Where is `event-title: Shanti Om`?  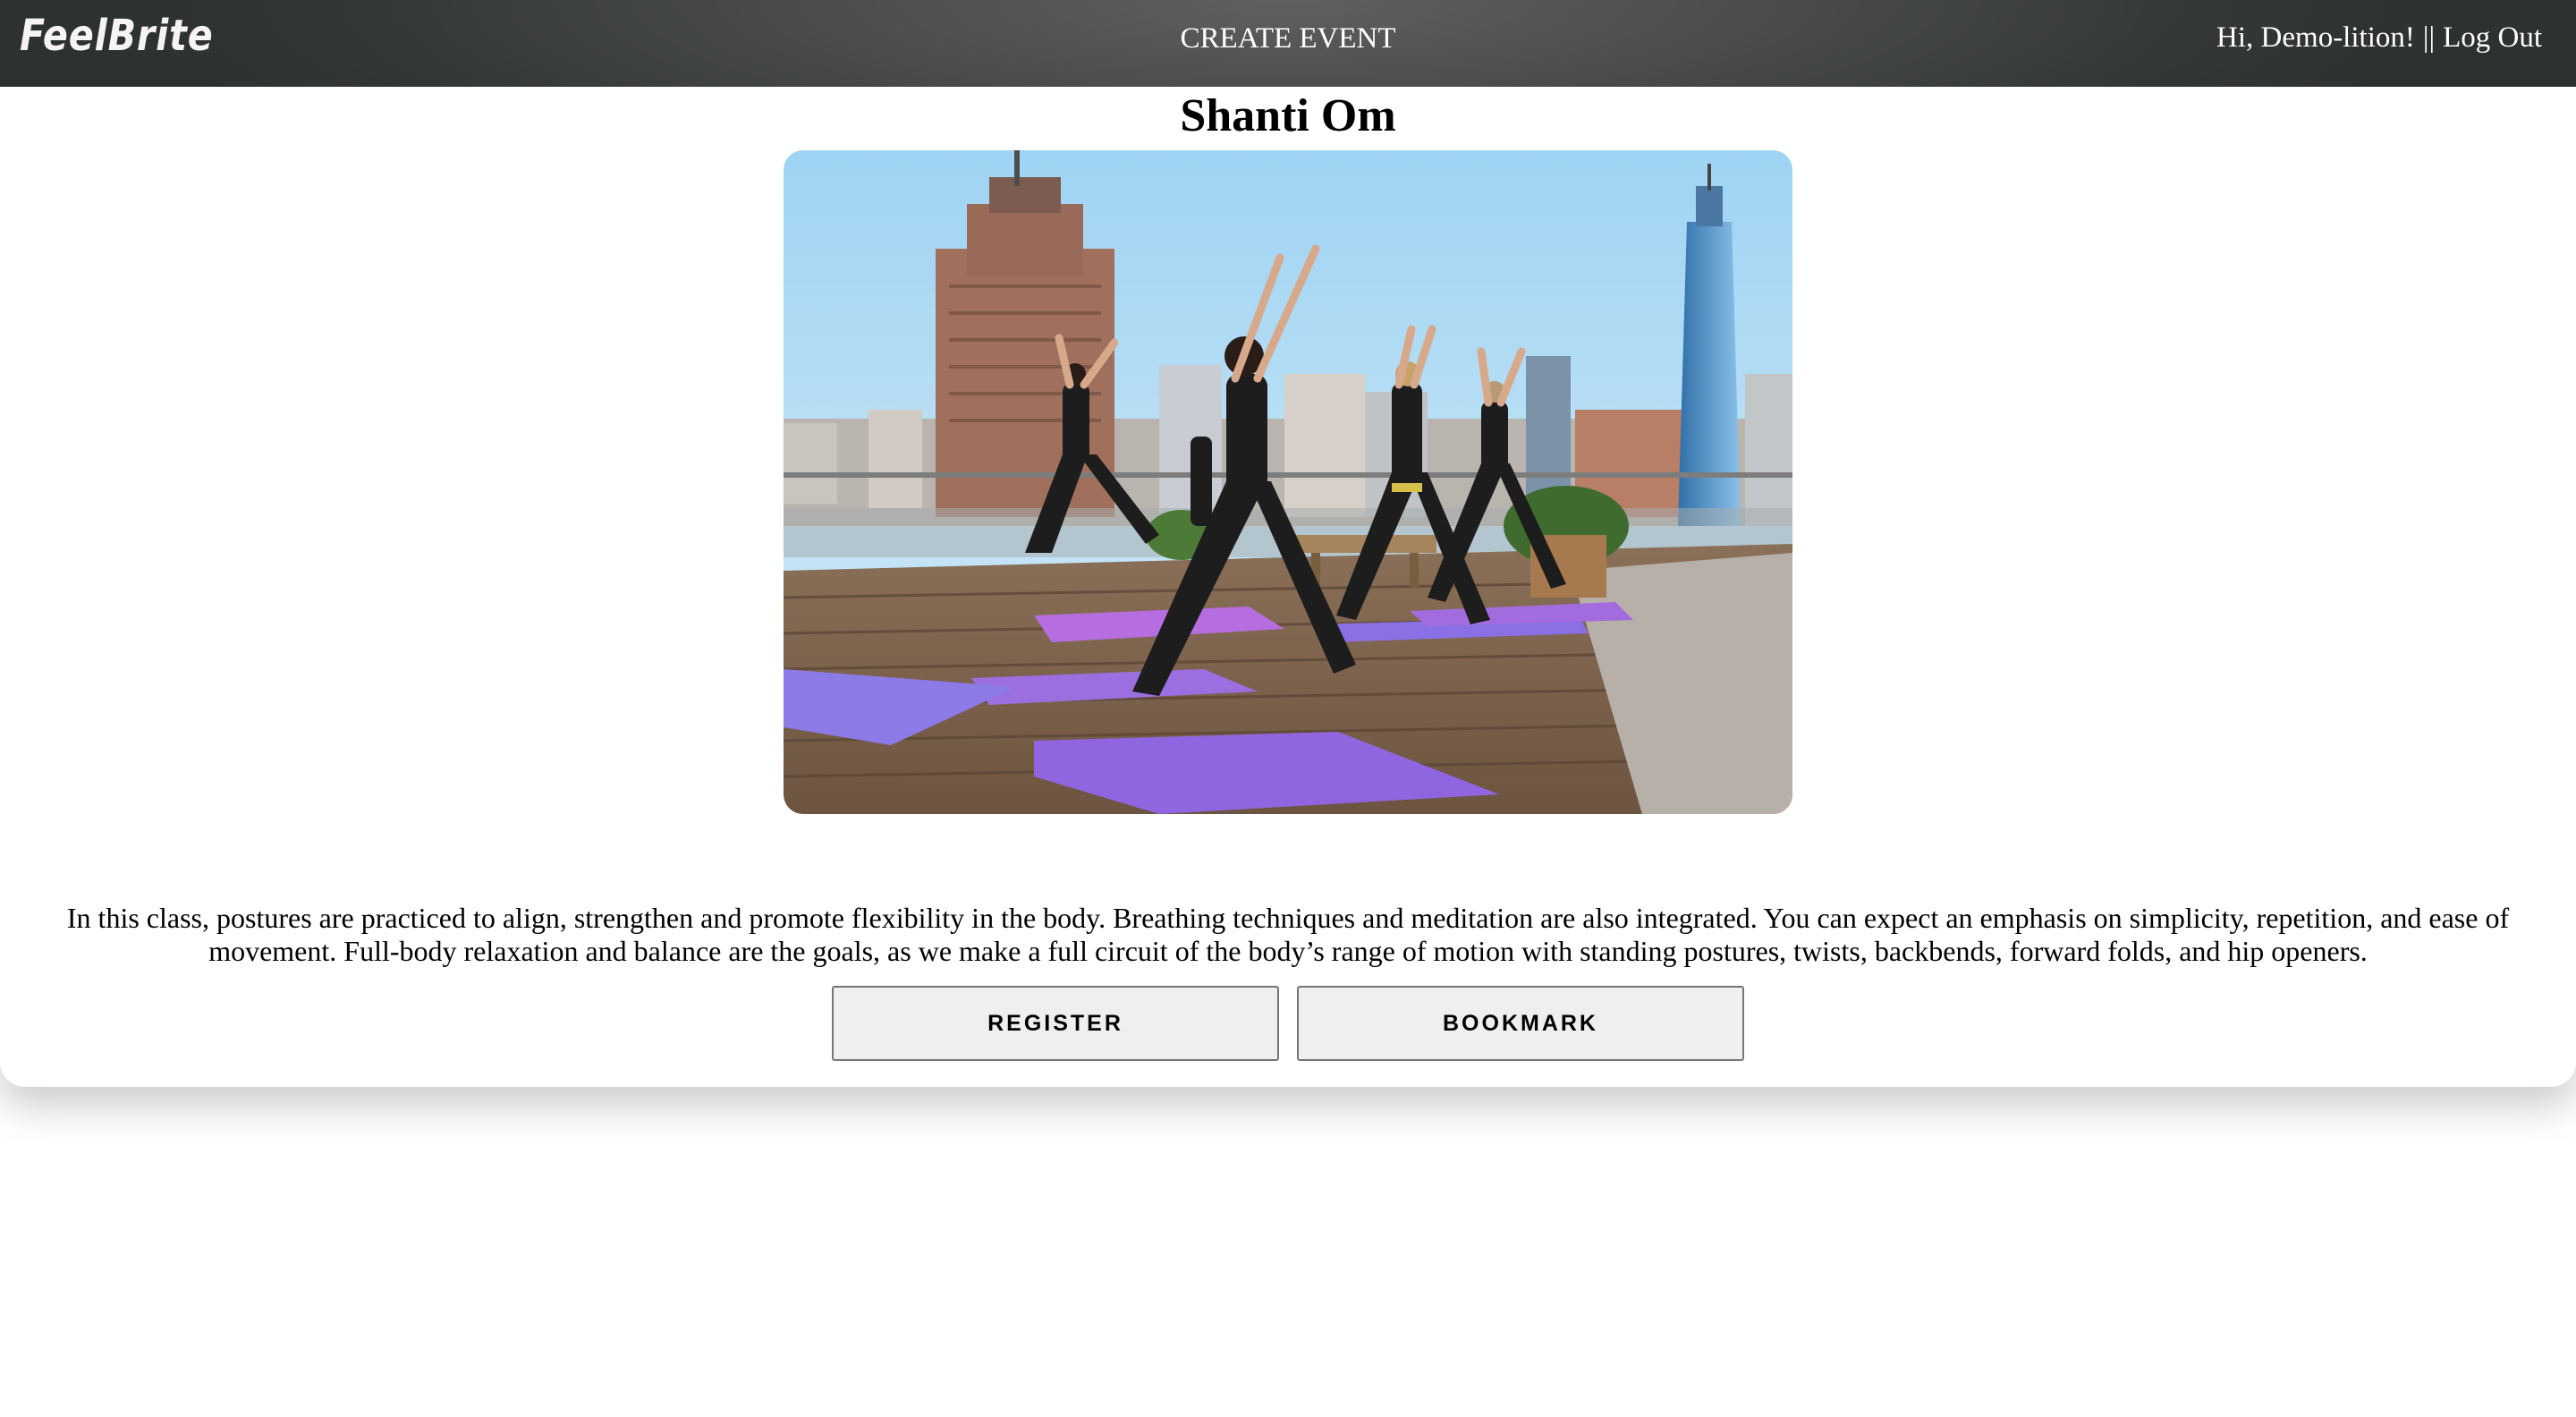 event-title: Shanti Om is located at coordinates (1288, 116).